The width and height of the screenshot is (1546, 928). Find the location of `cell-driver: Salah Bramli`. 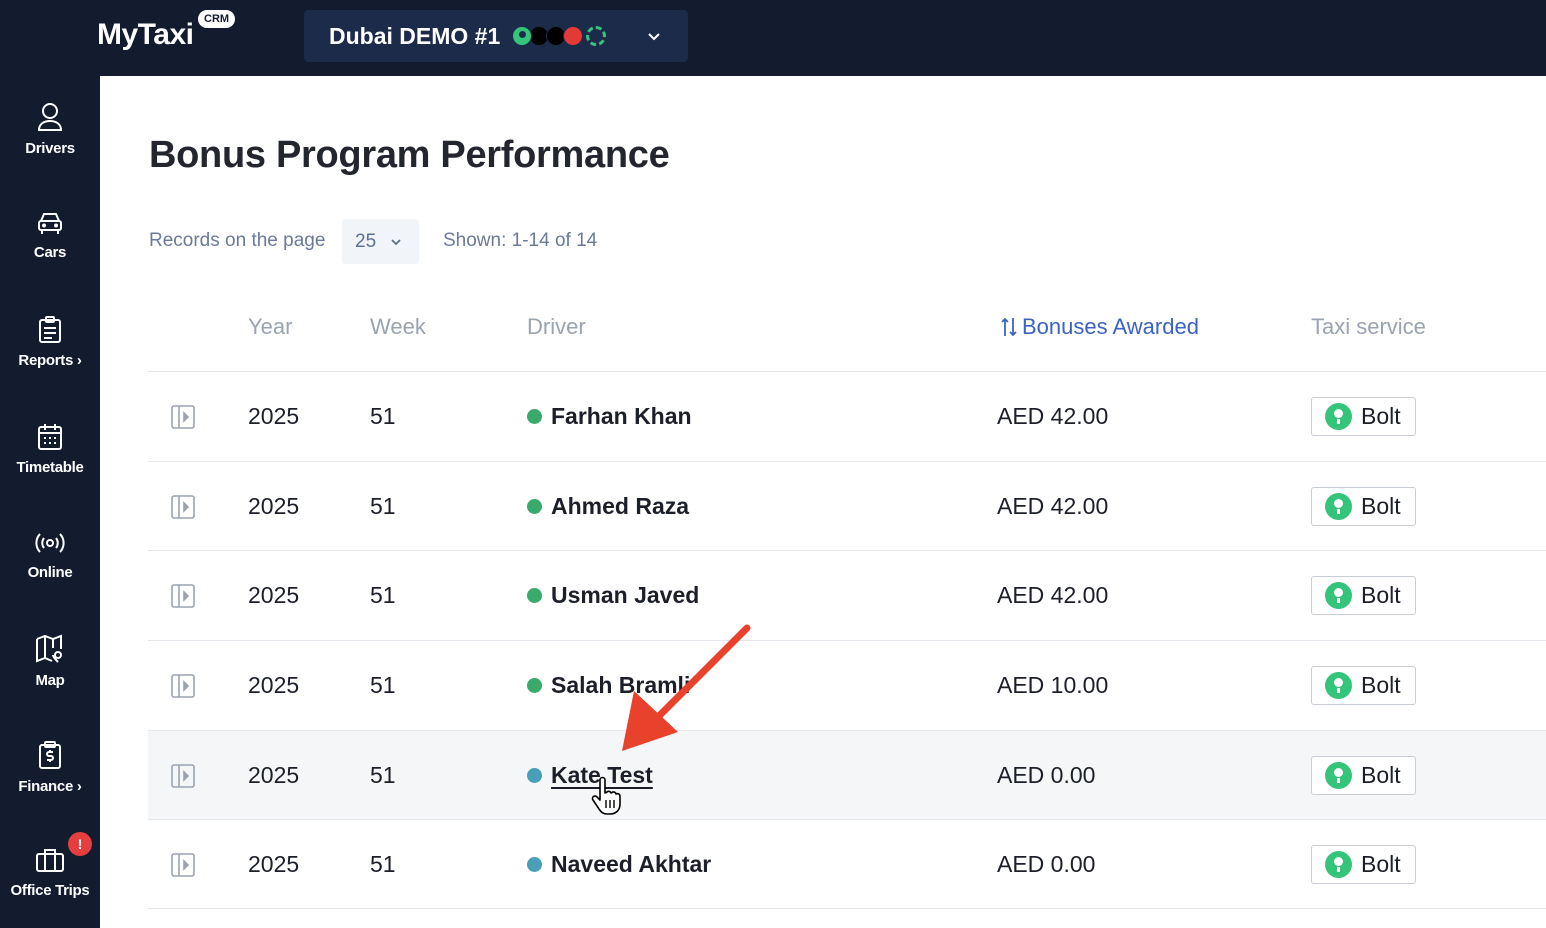

cell-driver: Salah Bramli is located at coordinates (608, 685).